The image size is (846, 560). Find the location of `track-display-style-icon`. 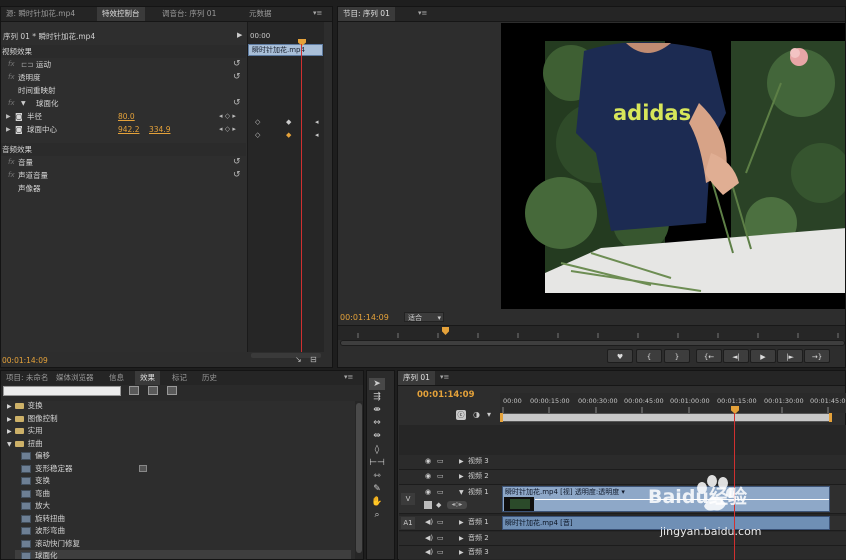

track-display-style-icon is located at coordinates (428, 505).